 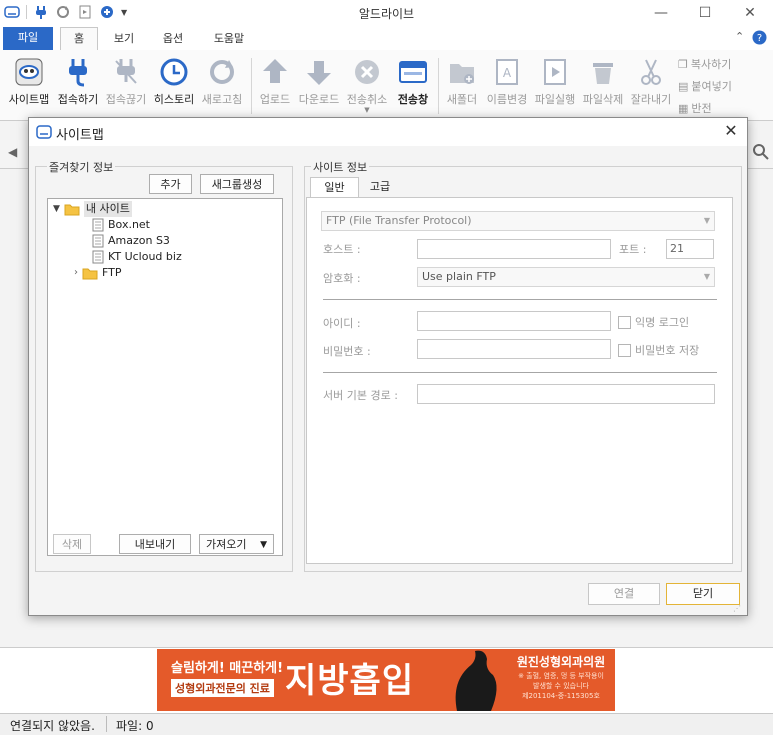 I want to click on transfer-window-button: 전송창, so click(x=413, y=81).